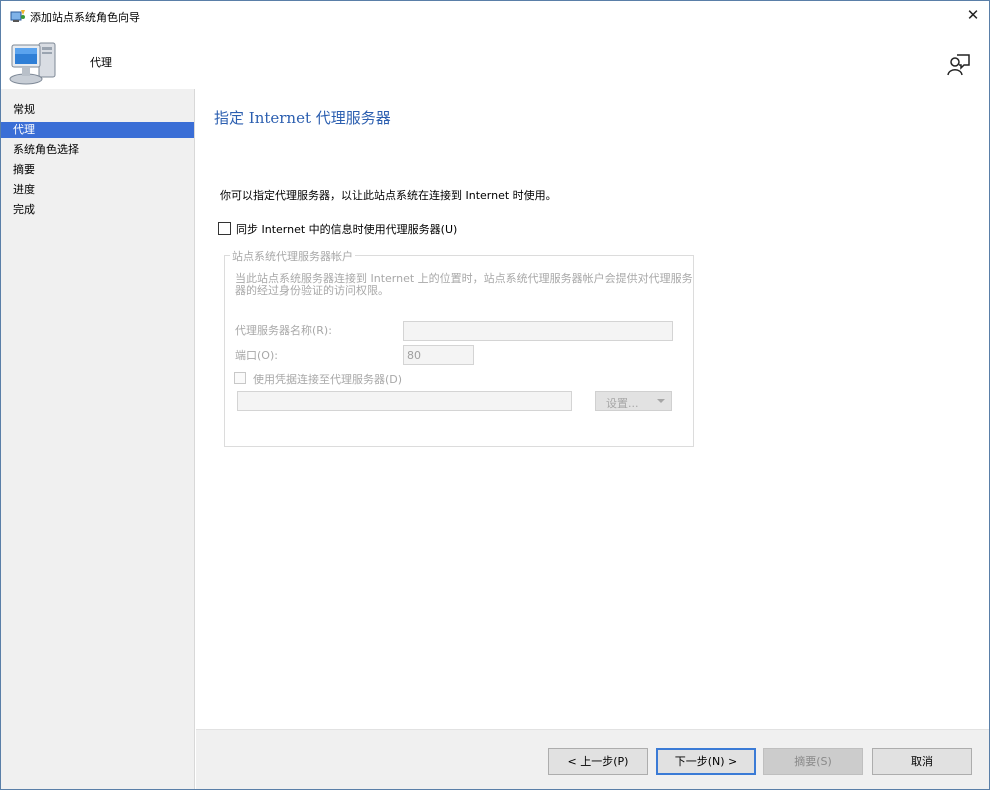 The height and width of the screenshot is (790, 990). Describe the element at coordinates (101, 62) in the screenshot. I see `header-page-name: 代理` at that location.